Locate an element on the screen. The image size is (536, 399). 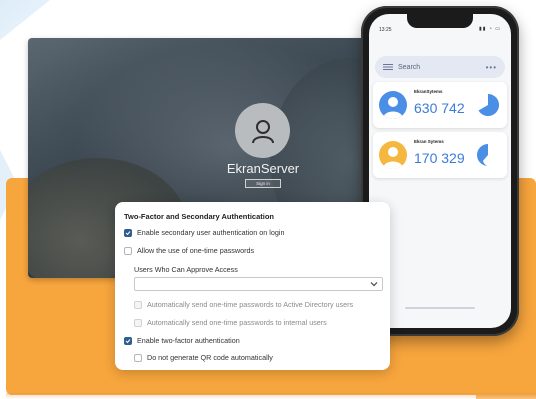
server-name: EkranServer is located at coordinates (263, 168).